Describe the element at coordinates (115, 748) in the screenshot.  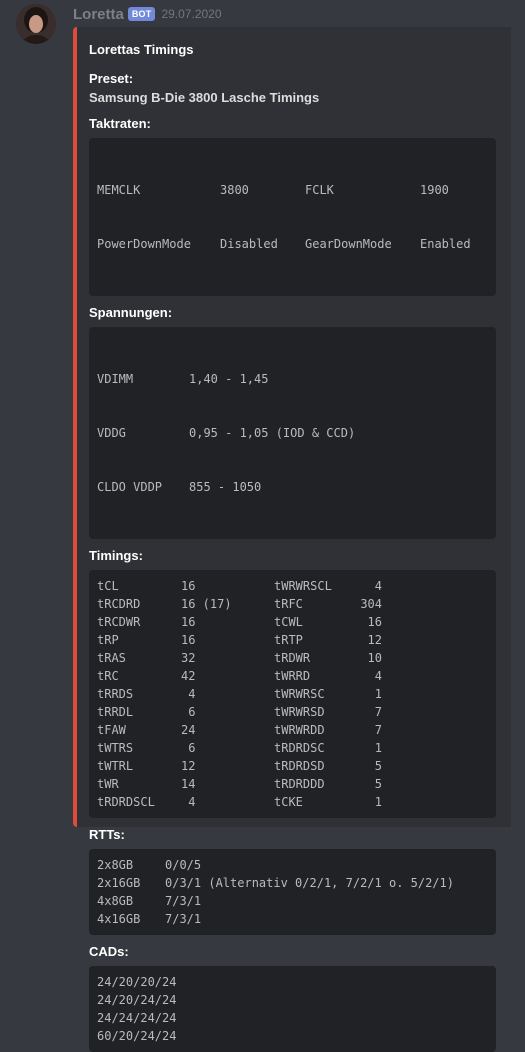
I see `param-name: tWTRS` at that location.